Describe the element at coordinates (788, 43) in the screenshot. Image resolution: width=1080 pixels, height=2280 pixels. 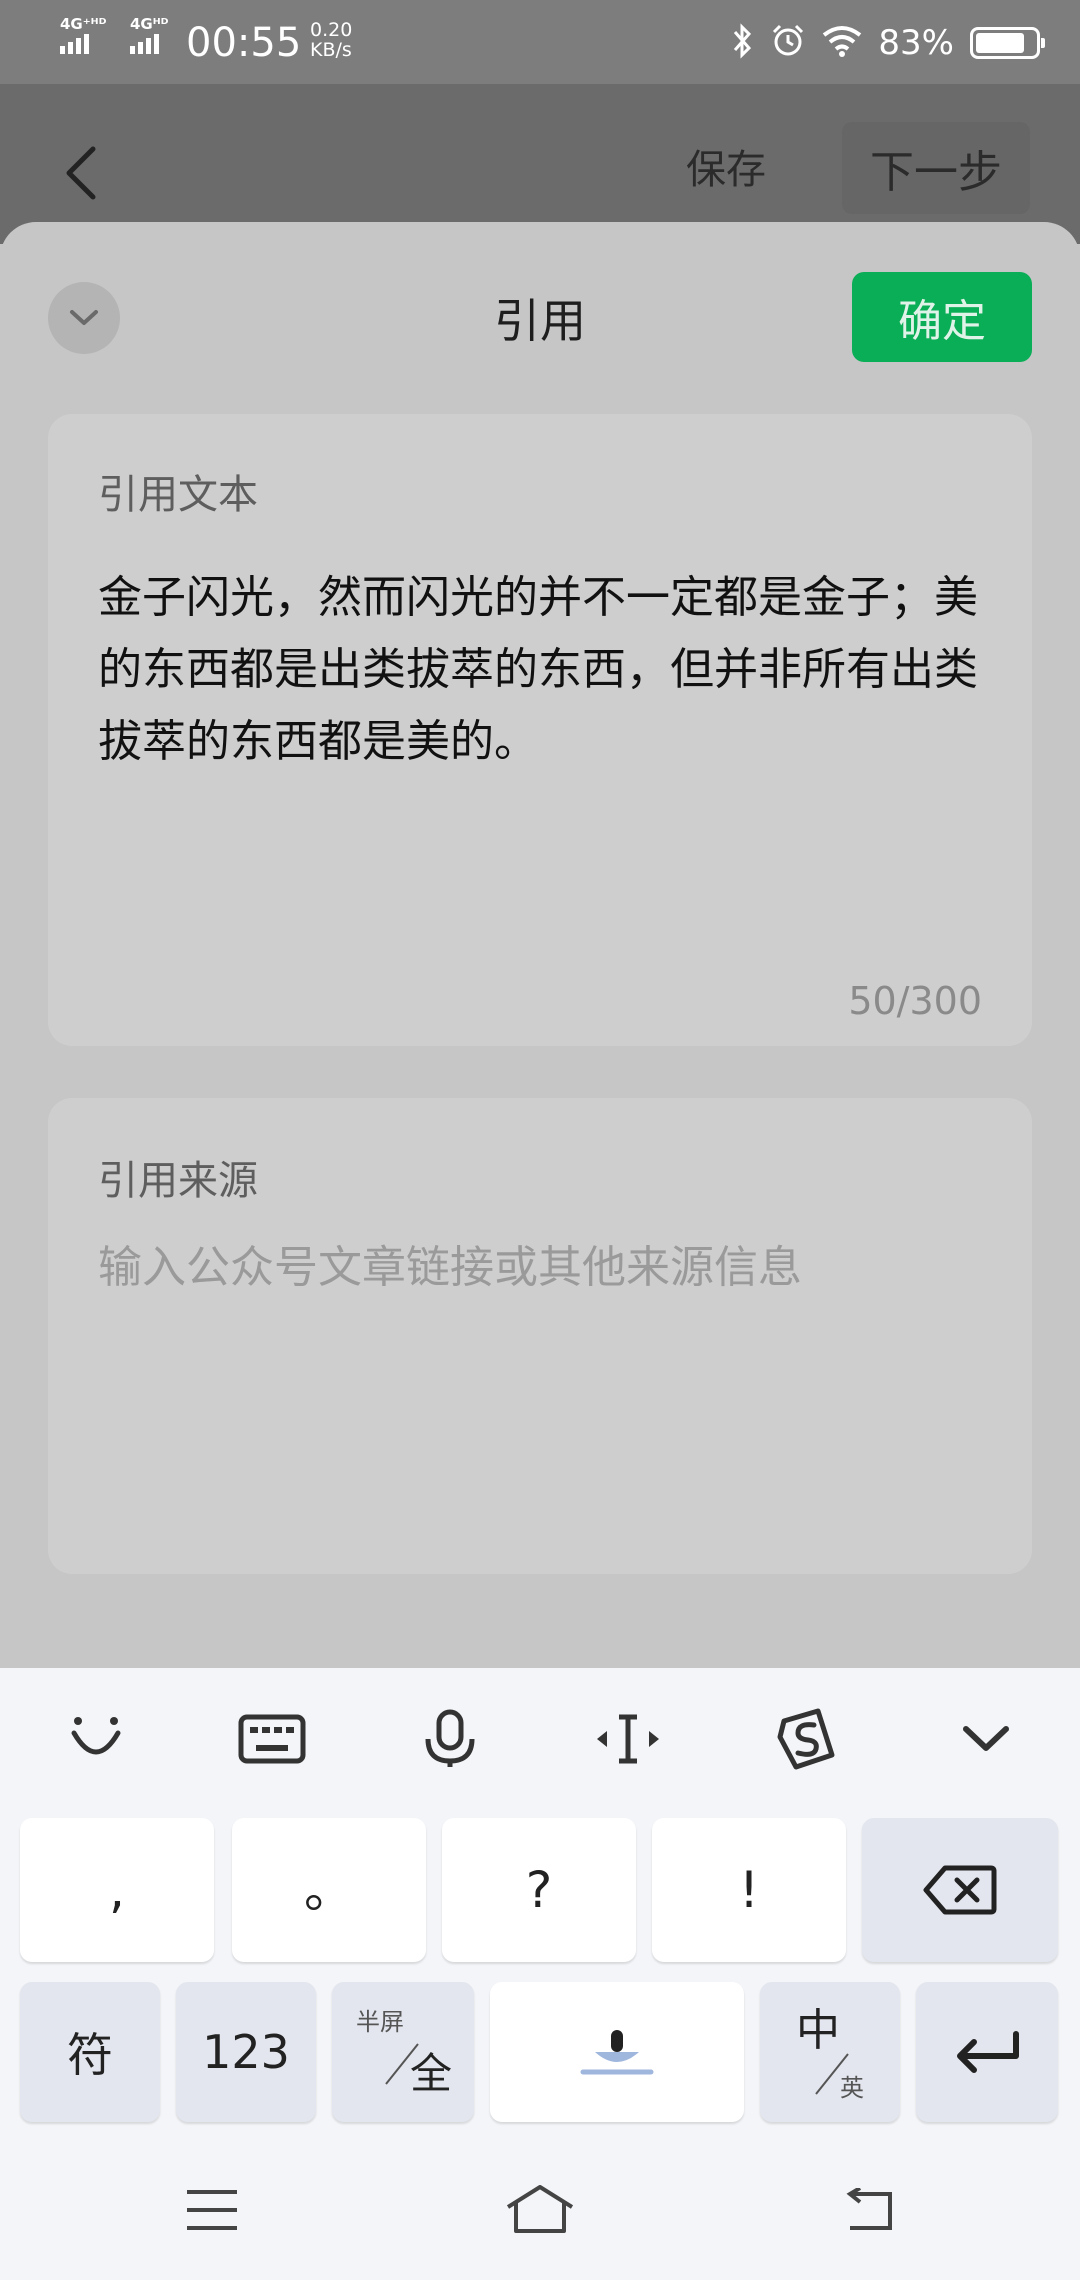
I see `alarm-icon` at that location.